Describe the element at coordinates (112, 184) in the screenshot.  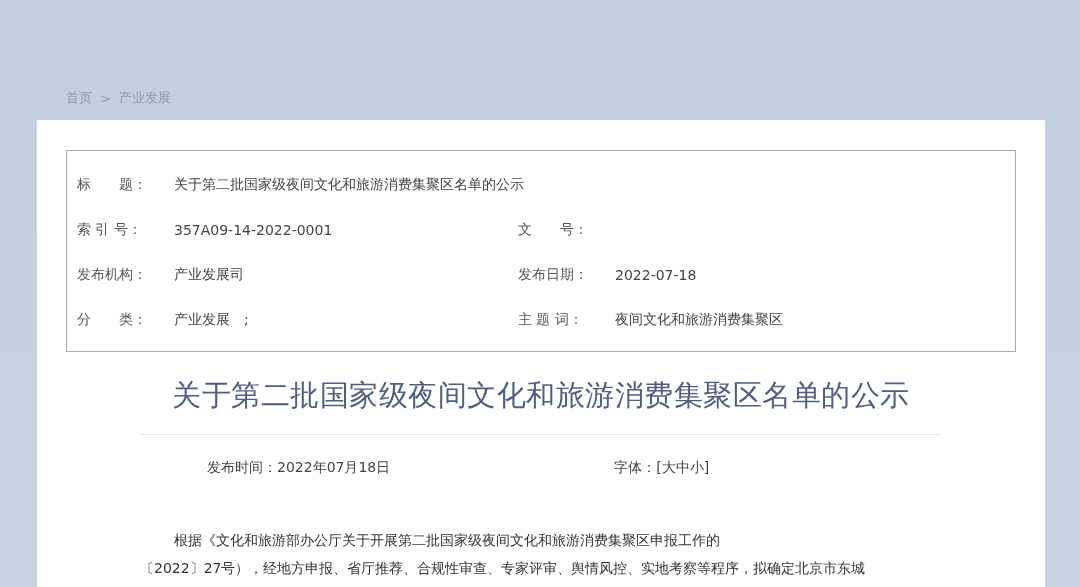
I see `field-label: 标 题：` at that location.